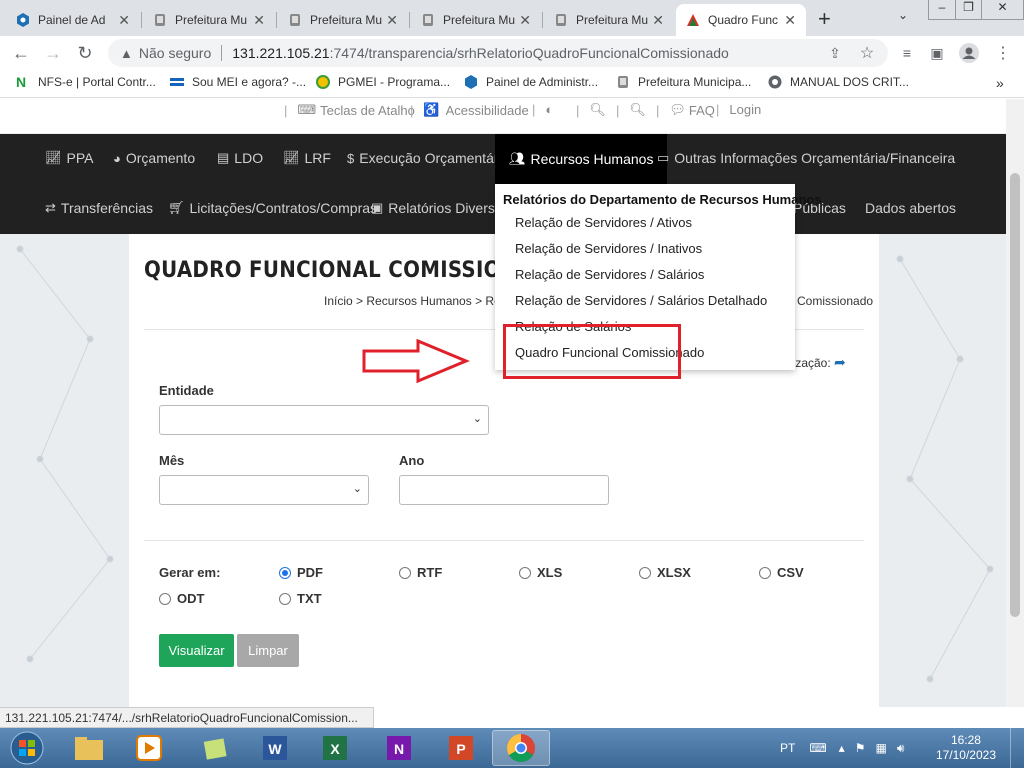  I want to click on format-radio-xls: XLS, so click(540, 572).